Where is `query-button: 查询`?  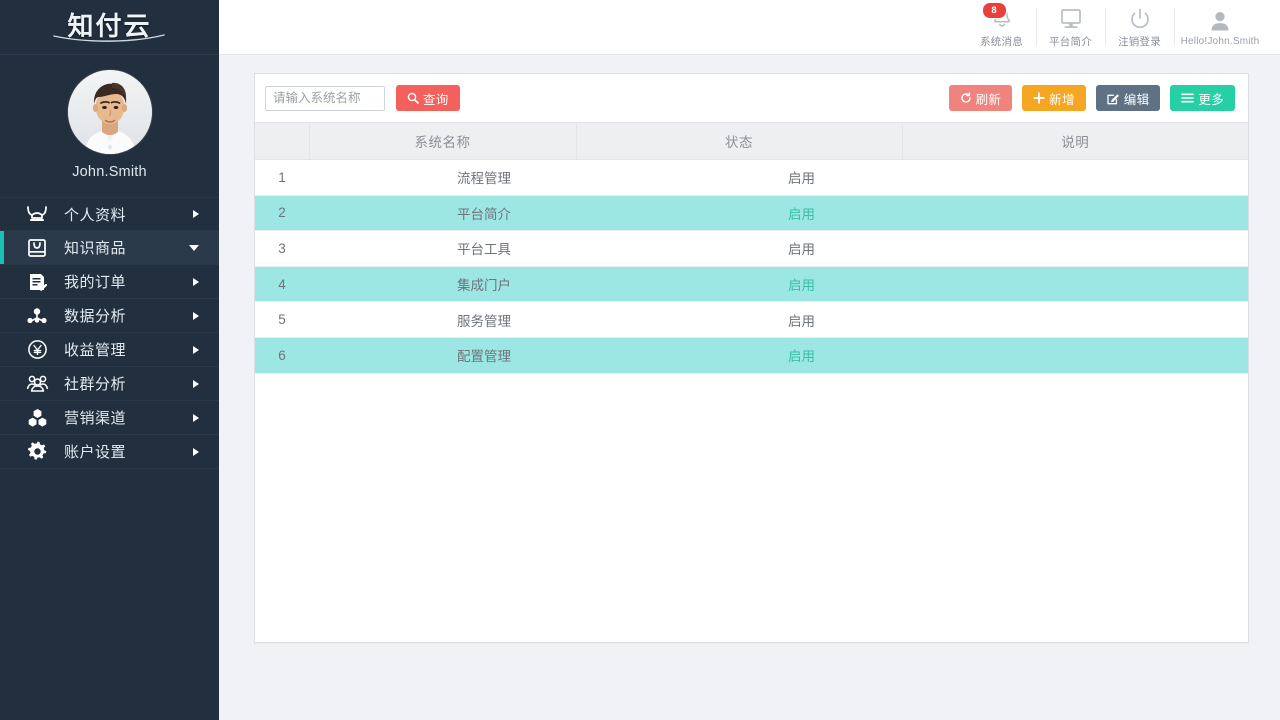
query-button: 查询 is located at coordinates (428, 98).